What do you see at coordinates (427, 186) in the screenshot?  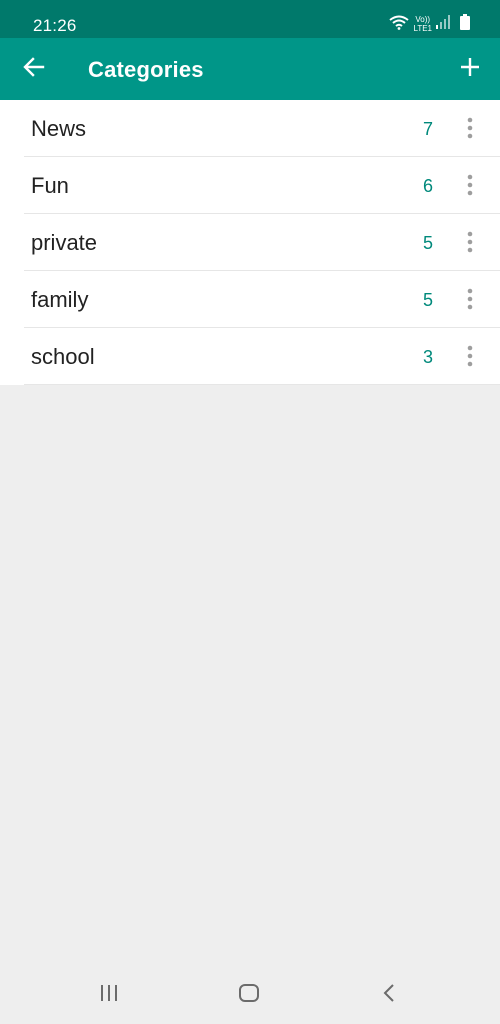 I see `category-count: 6` at bounding box center [427, 186].